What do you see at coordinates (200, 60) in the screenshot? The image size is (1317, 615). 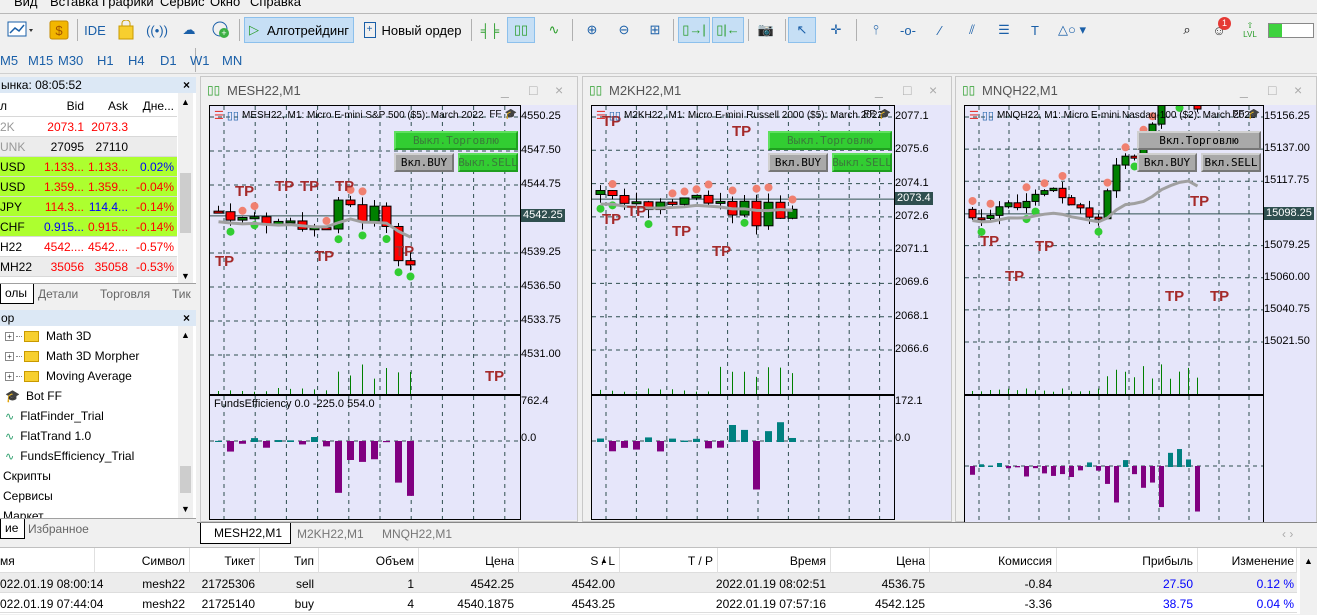 I see `timeframe-w1: W1` at bounding box center [200, 60].